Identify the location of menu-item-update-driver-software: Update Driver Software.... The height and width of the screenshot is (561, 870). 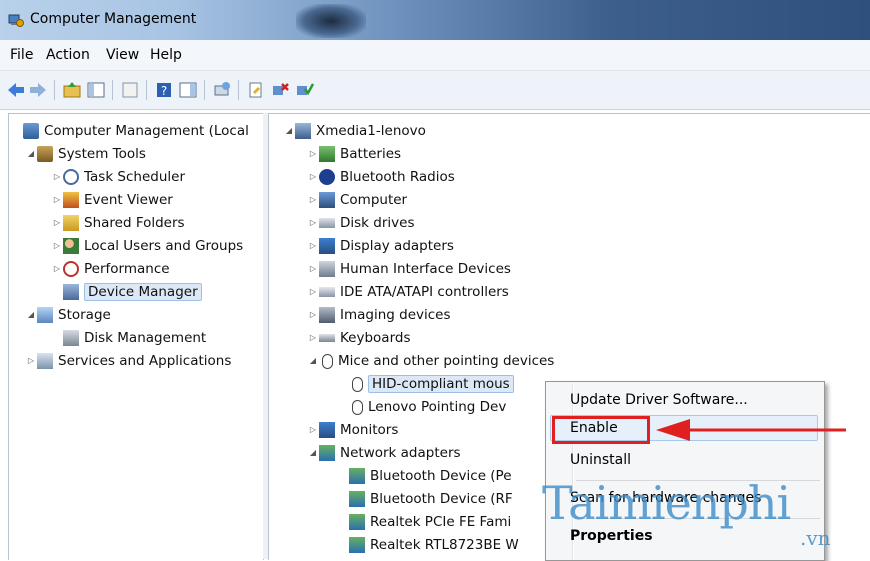
(659, 400).